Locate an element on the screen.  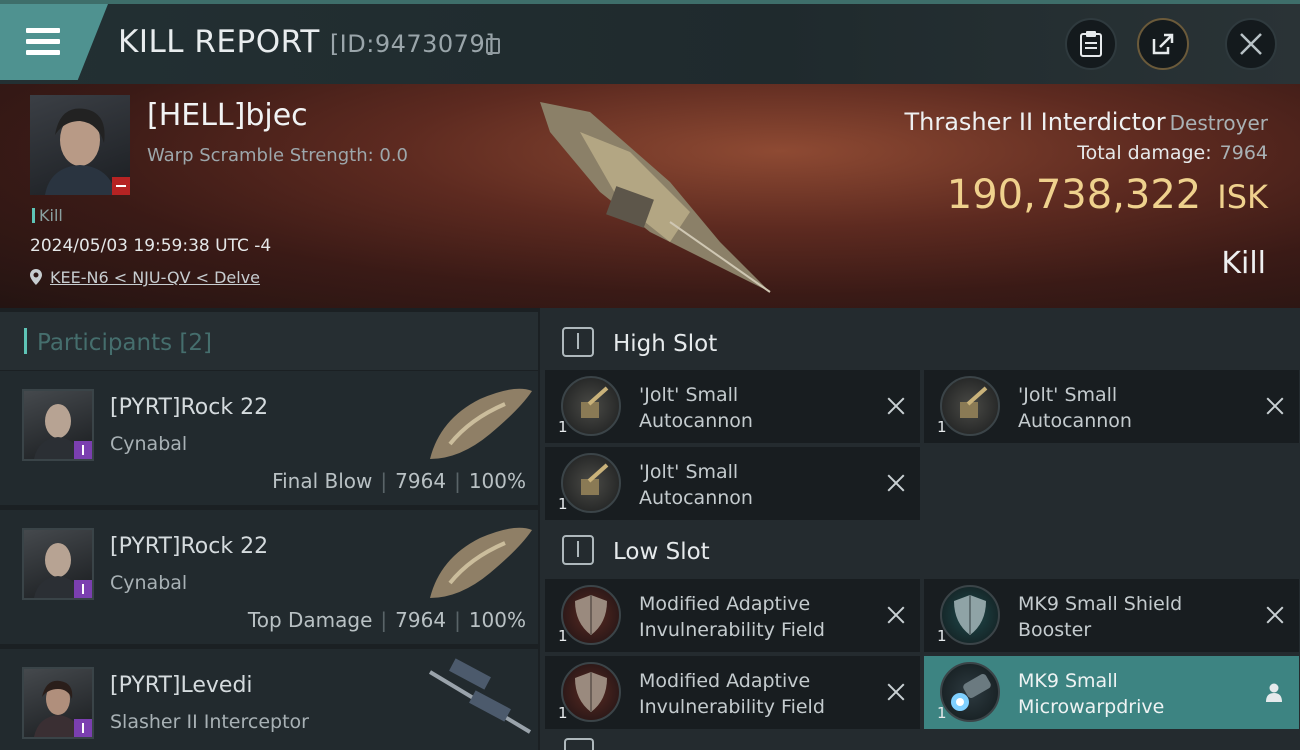
low-slot-icon is located at coordinates (578, 550).